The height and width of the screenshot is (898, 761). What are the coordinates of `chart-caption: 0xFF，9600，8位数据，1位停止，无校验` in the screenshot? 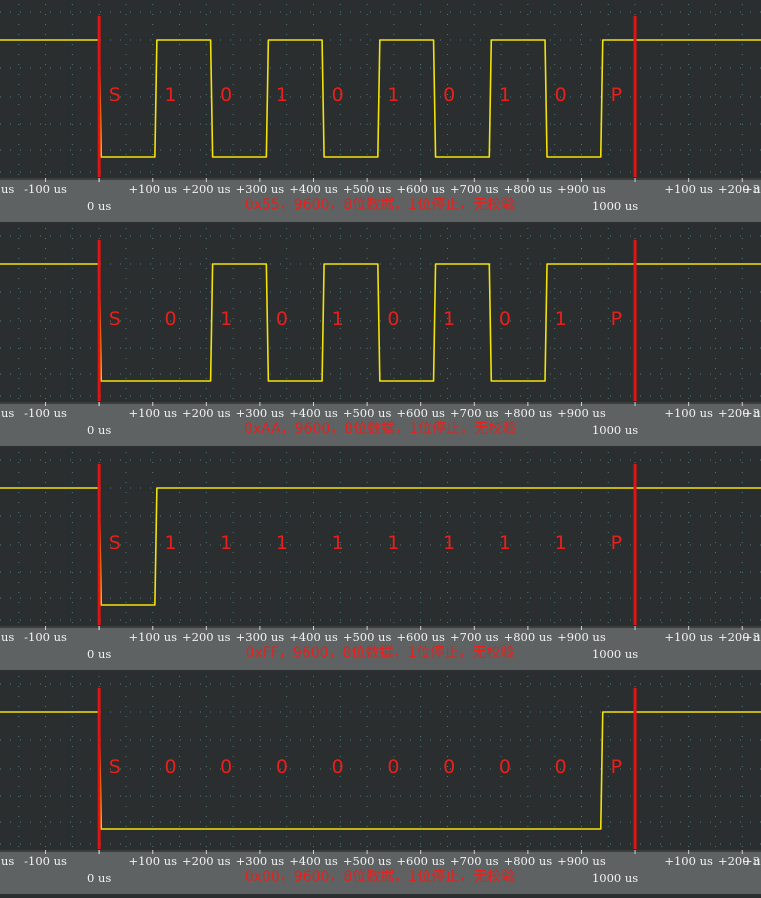 It's located at (380, 652).